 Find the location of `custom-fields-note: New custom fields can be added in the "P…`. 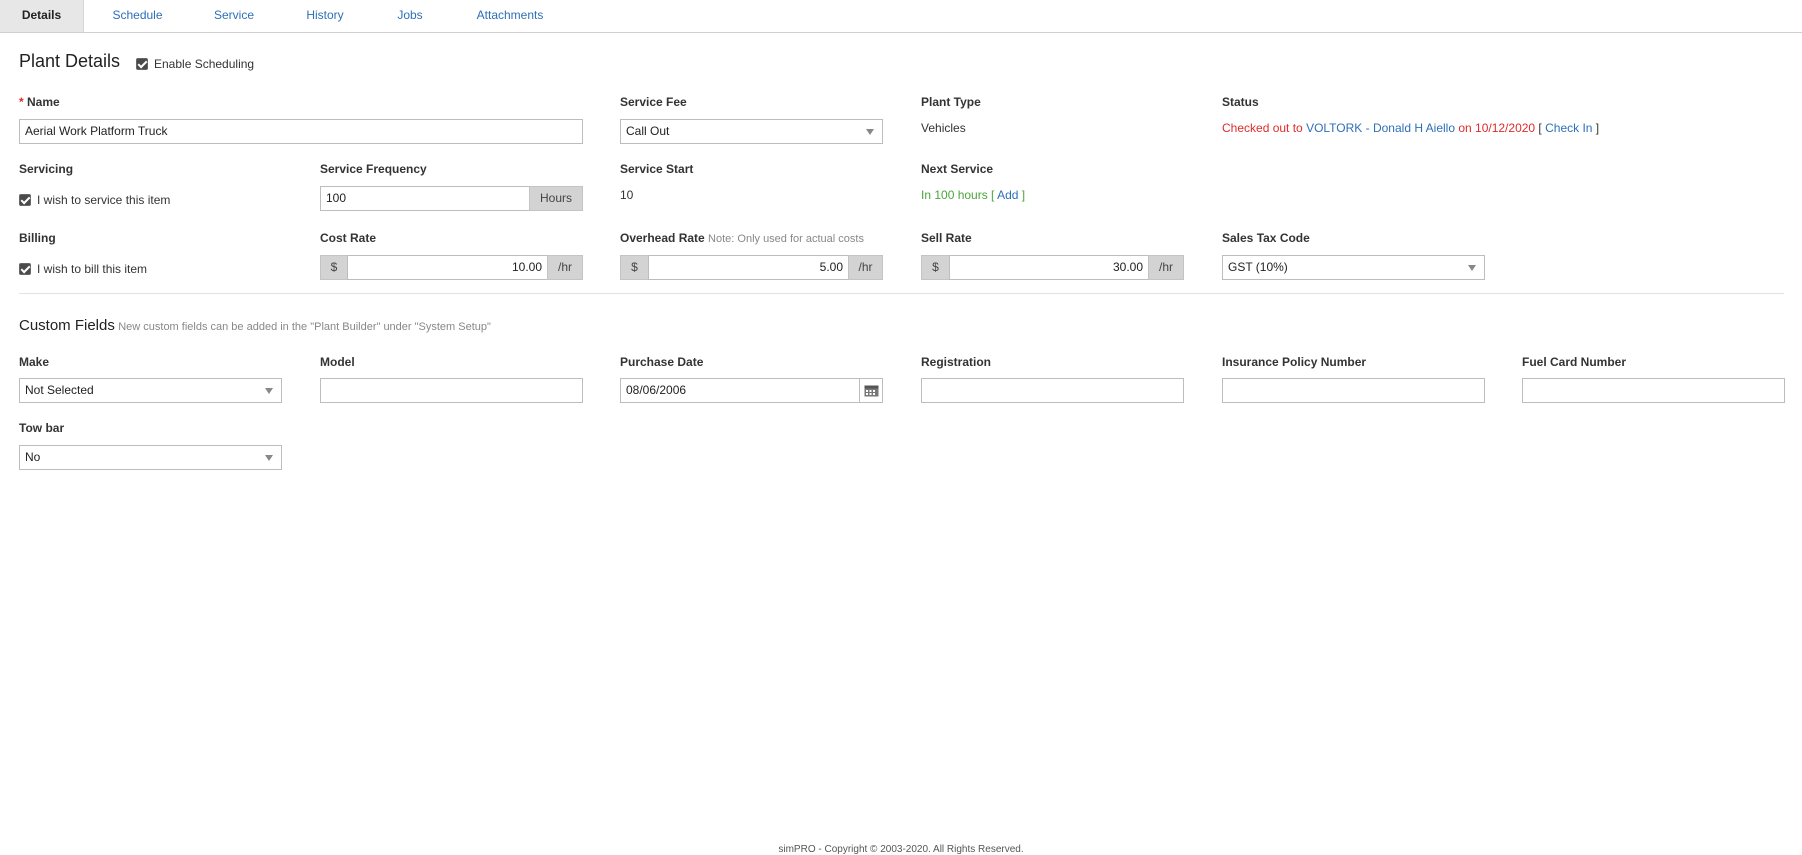

custom-fields-note: New custom fields can be added in the "P… is located at coordinates (304, 327).